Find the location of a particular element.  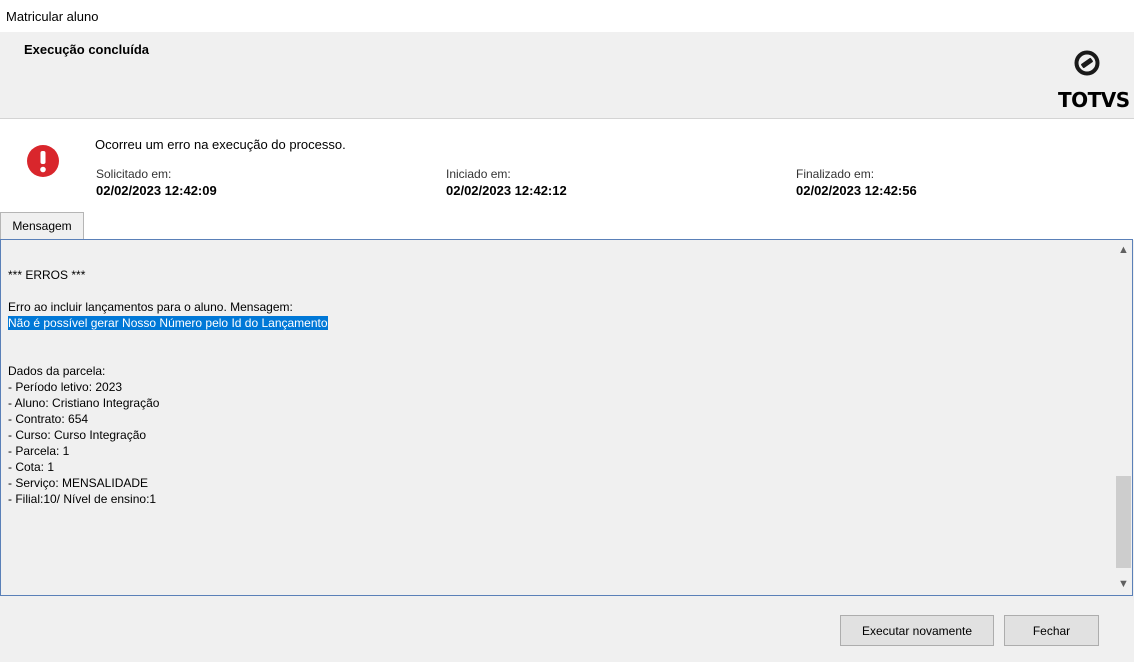

detail-line: - Cota: 1 is located at coordinates (31, 467).